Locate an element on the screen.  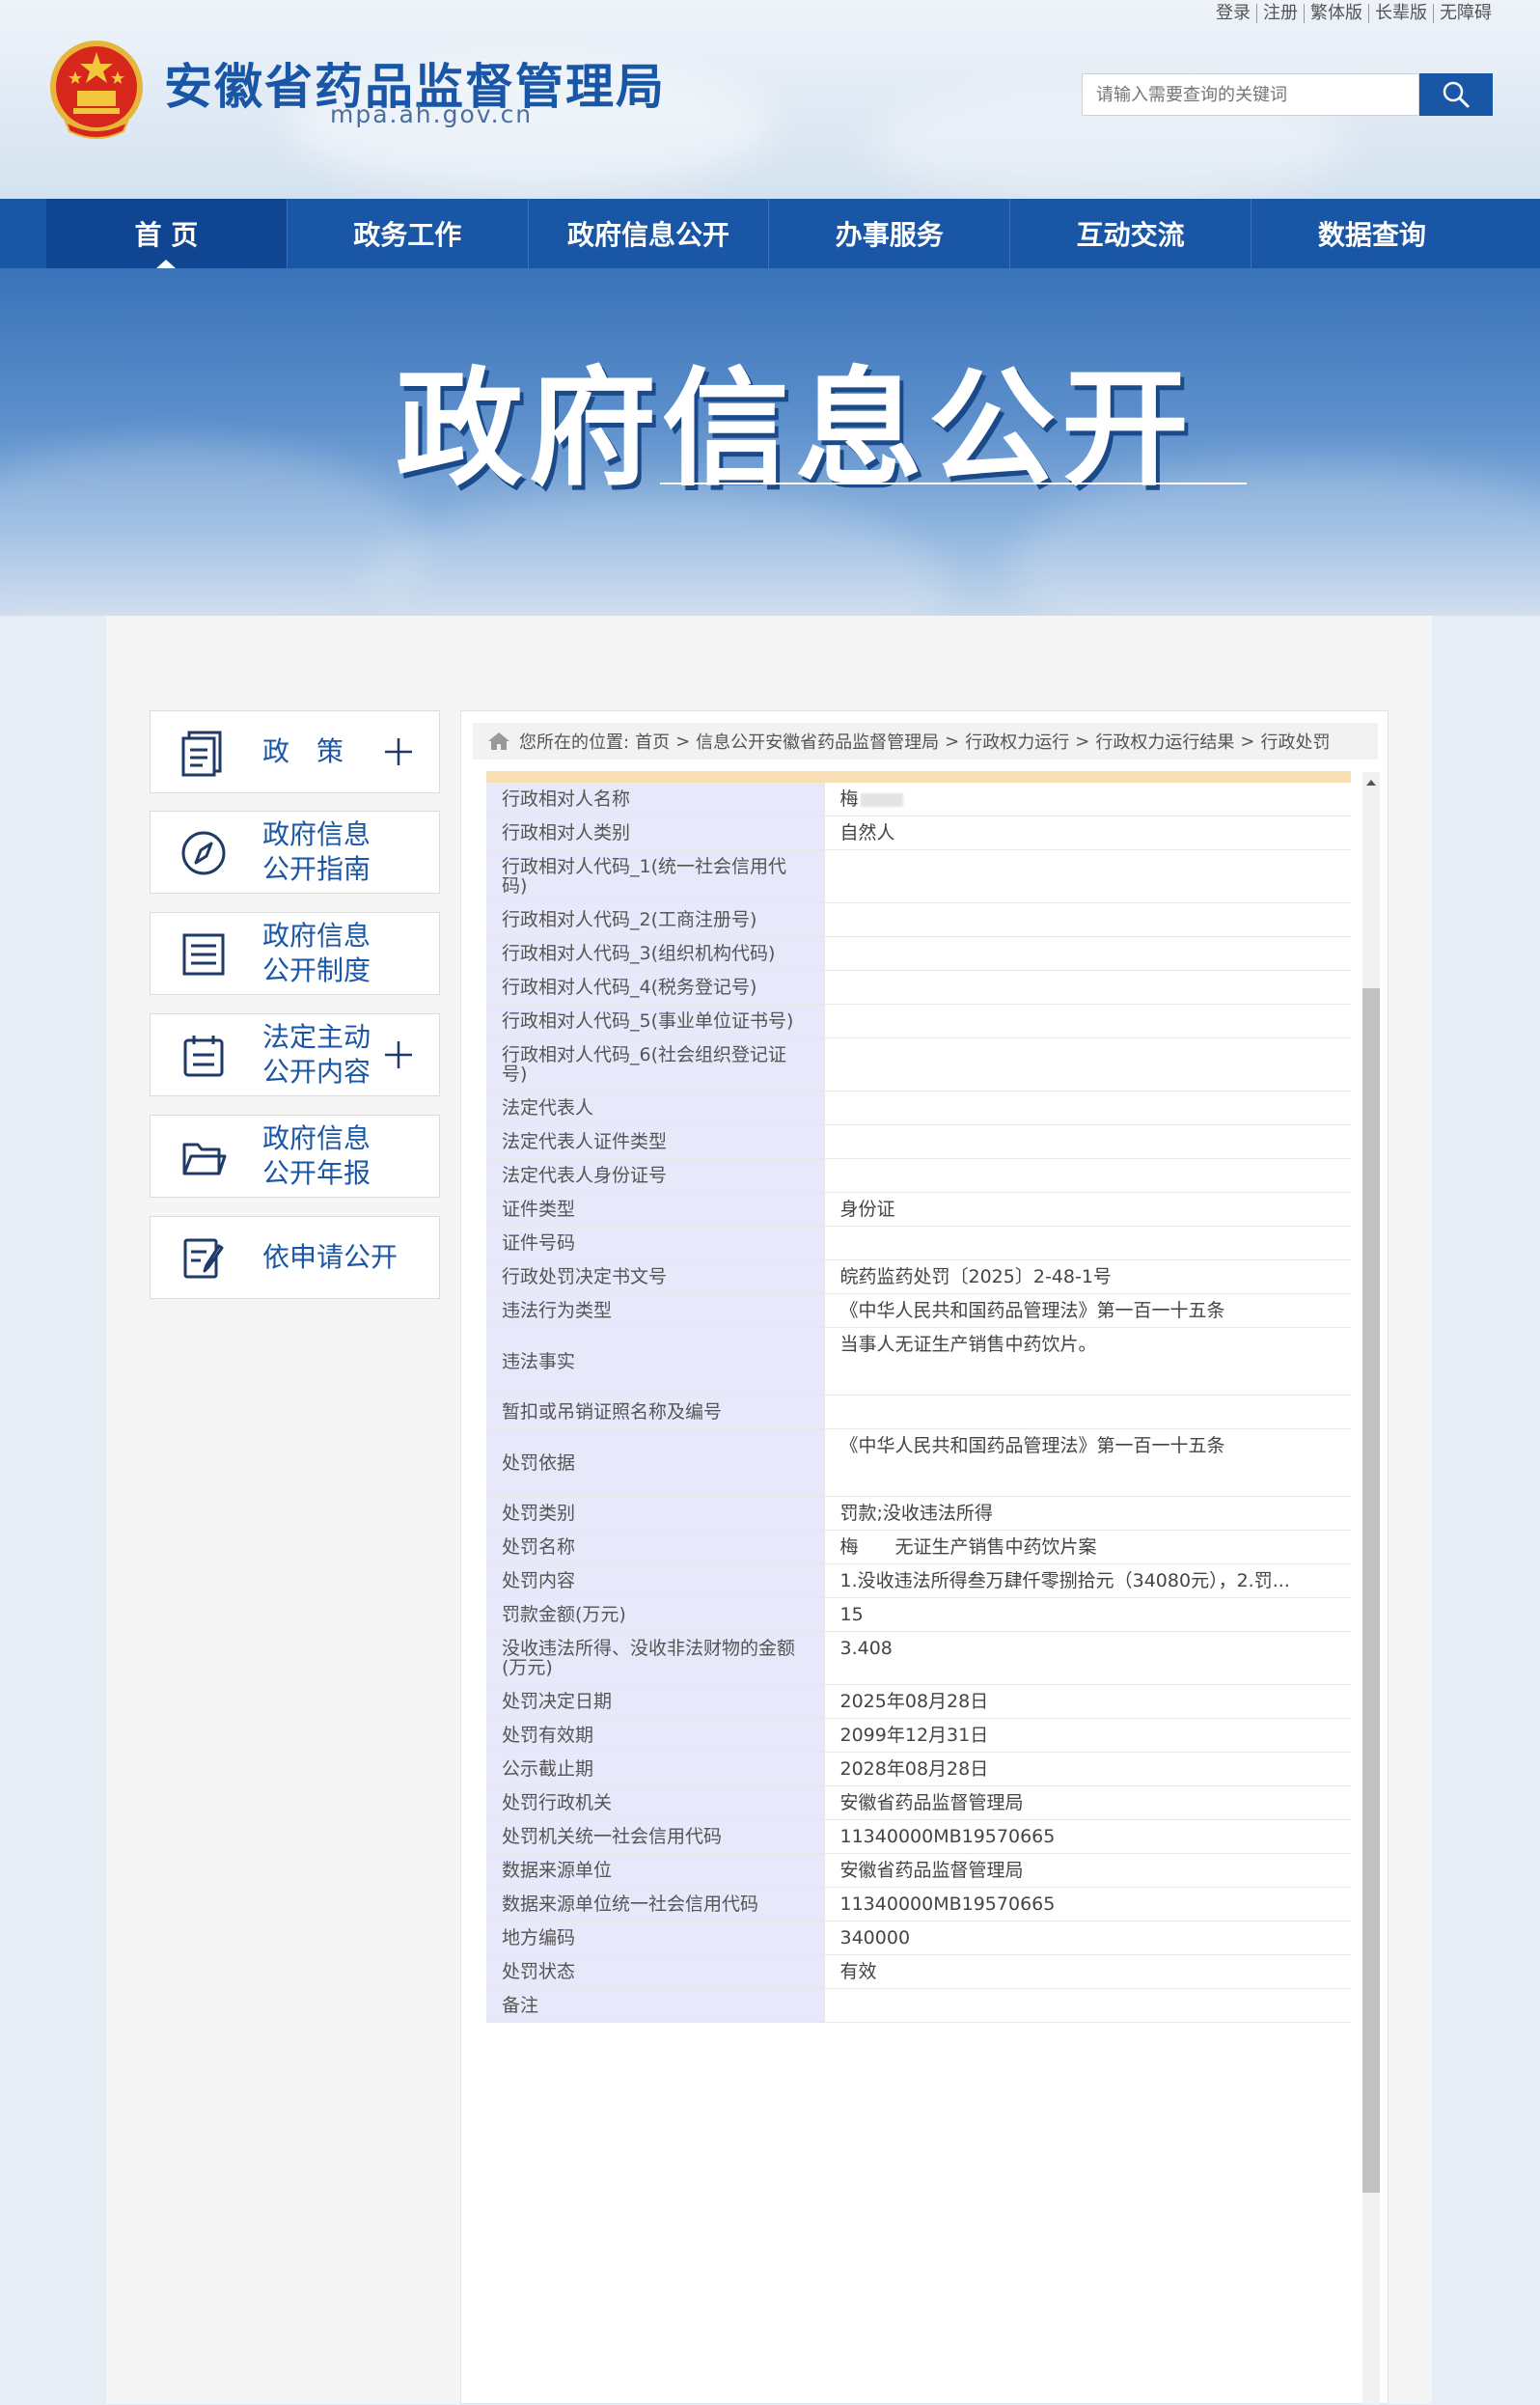
table-row: 法定代表人 is located at coordinates (918, 1108).